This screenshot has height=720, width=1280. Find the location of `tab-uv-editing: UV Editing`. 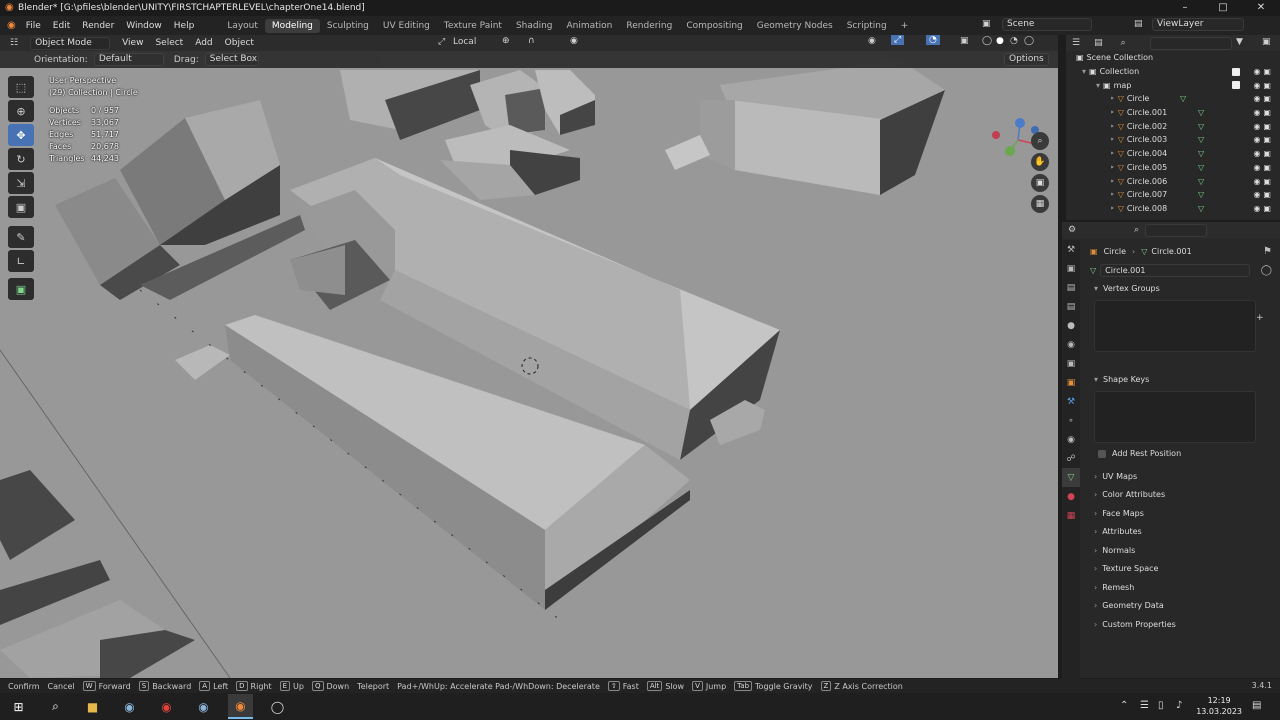

tab-uv-editing: UV Editing is located at coordinates (406, 26).